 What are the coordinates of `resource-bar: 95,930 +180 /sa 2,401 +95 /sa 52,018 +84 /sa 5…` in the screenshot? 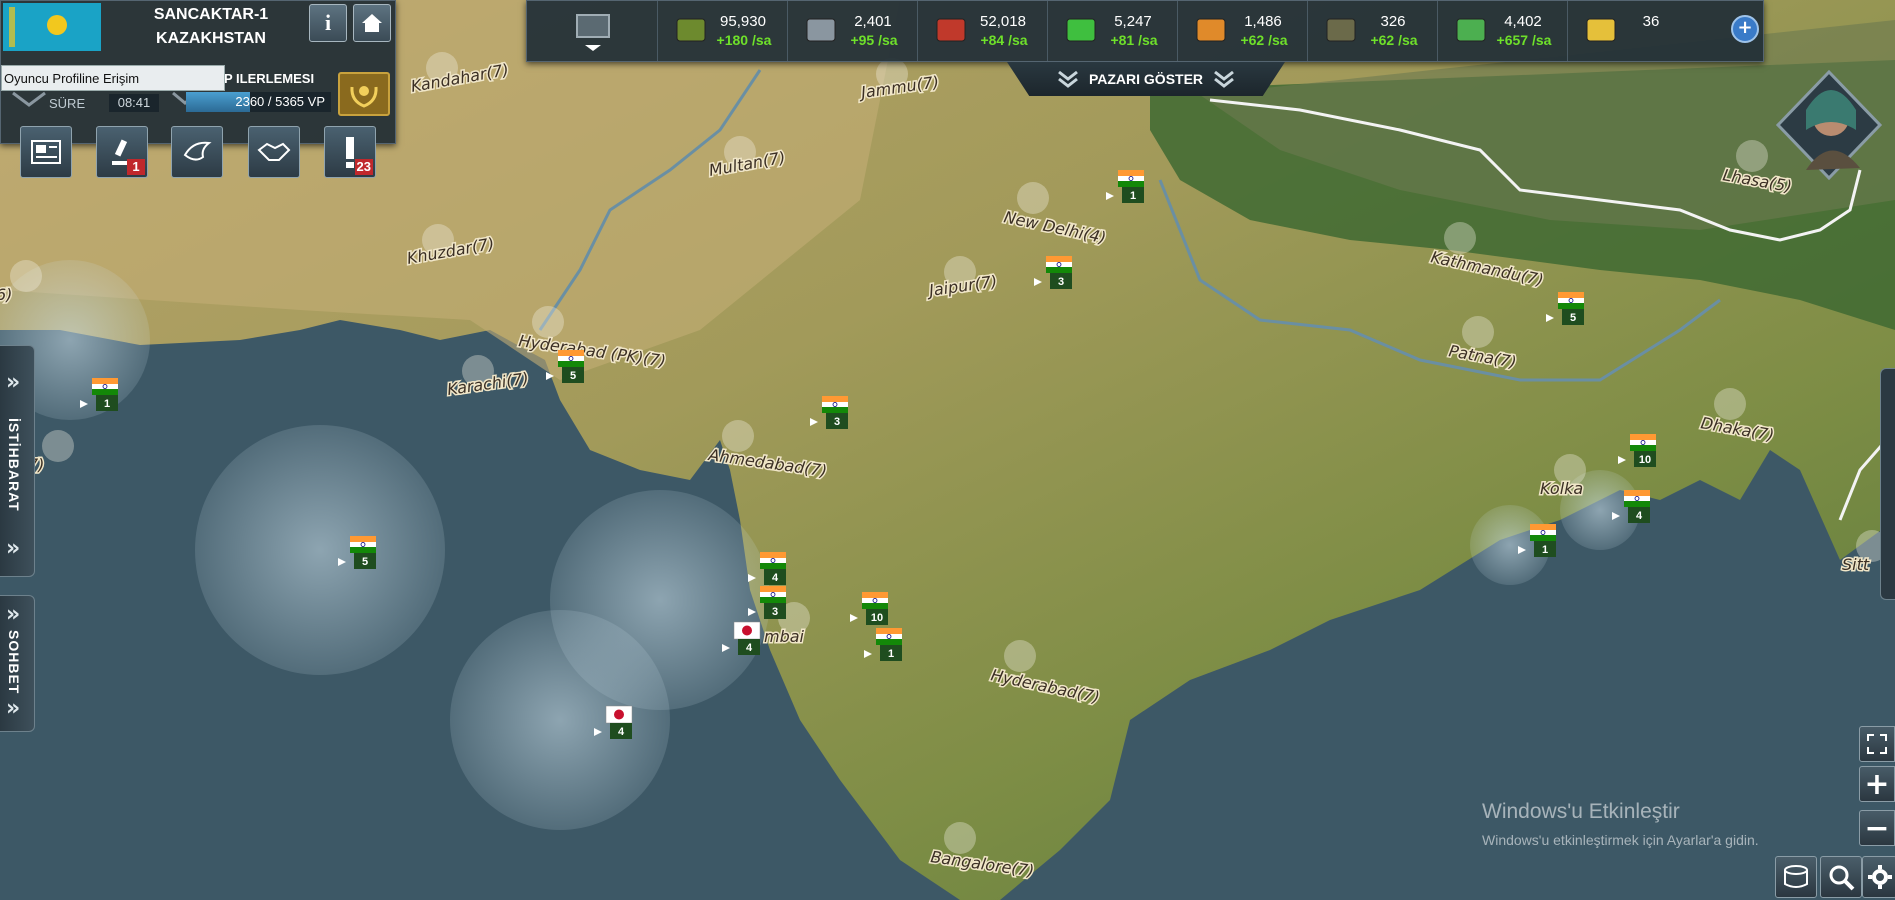 It's located at (1145, 31).